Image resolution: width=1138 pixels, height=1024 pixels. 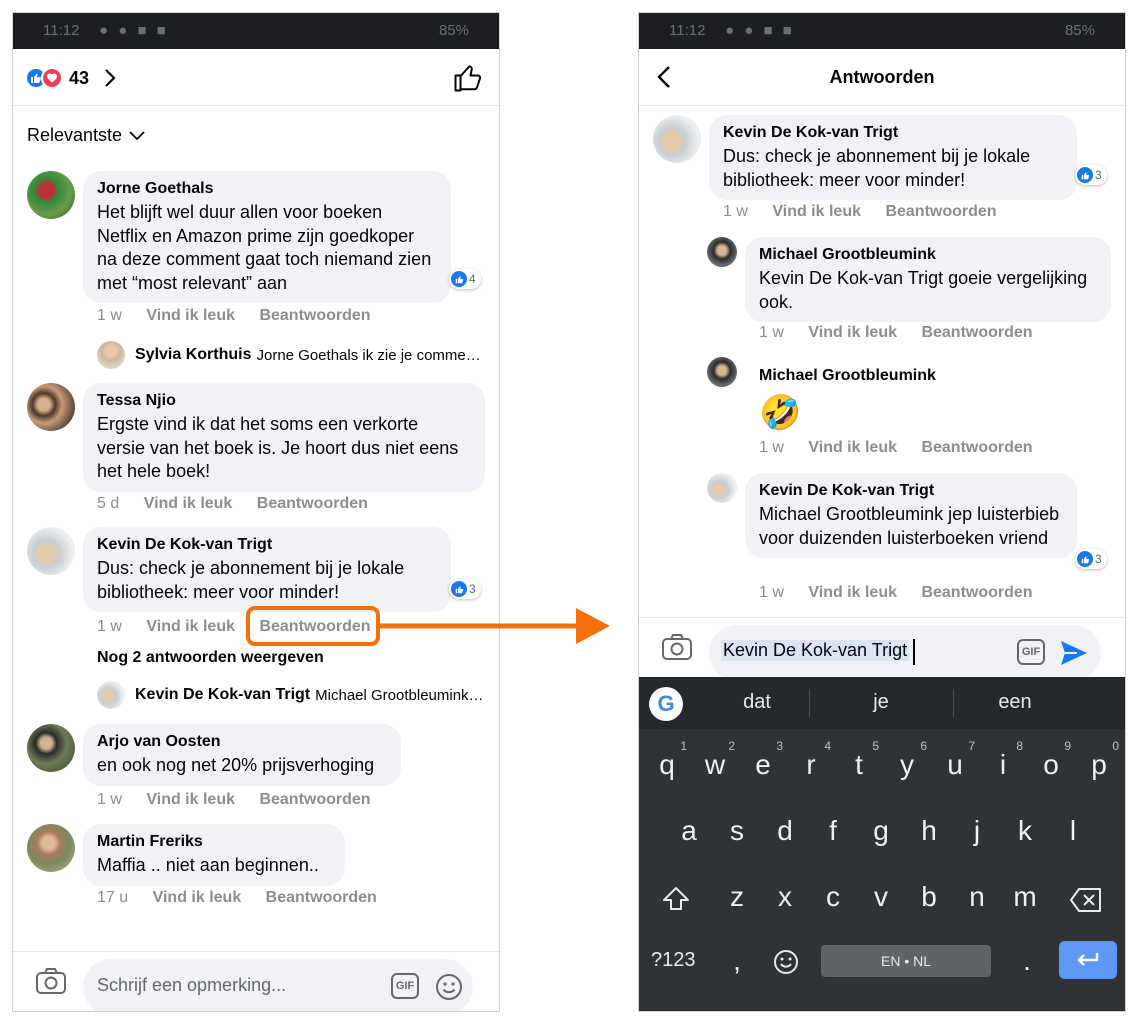 What do you see at coordinates (785, 897) in the screenshot?
I see `key-x: x` at bounding box center [785, 897].